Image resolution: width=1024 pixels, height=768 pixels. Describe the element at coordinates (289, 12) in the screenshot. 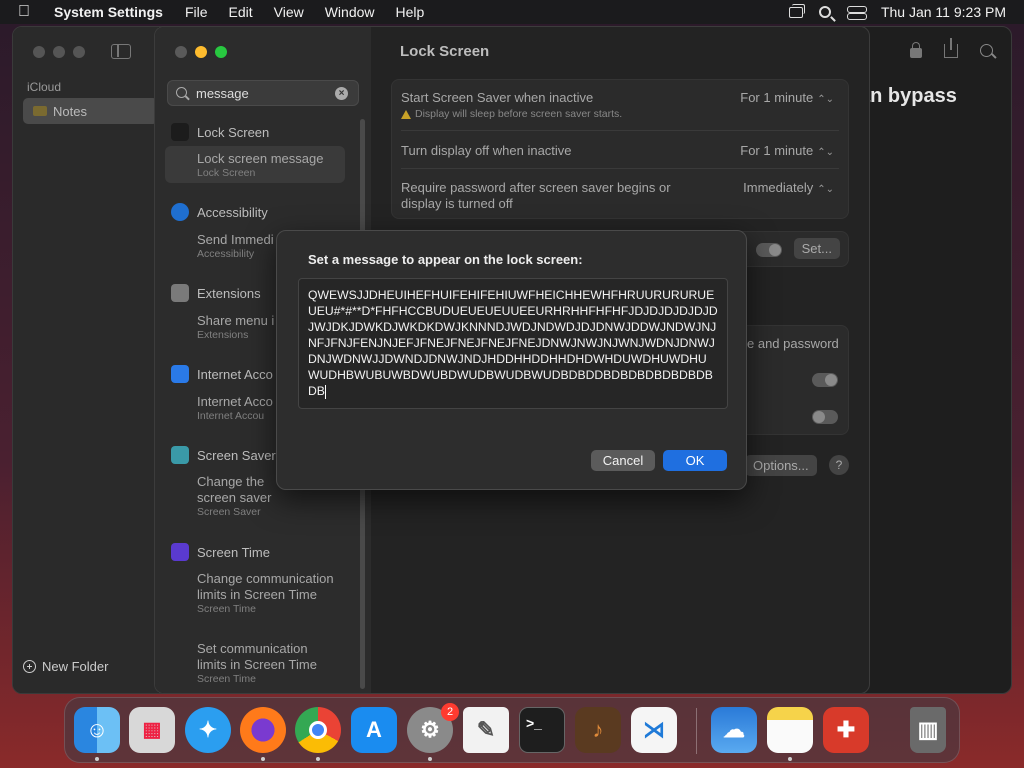

I see `menu-view: View` at that location.